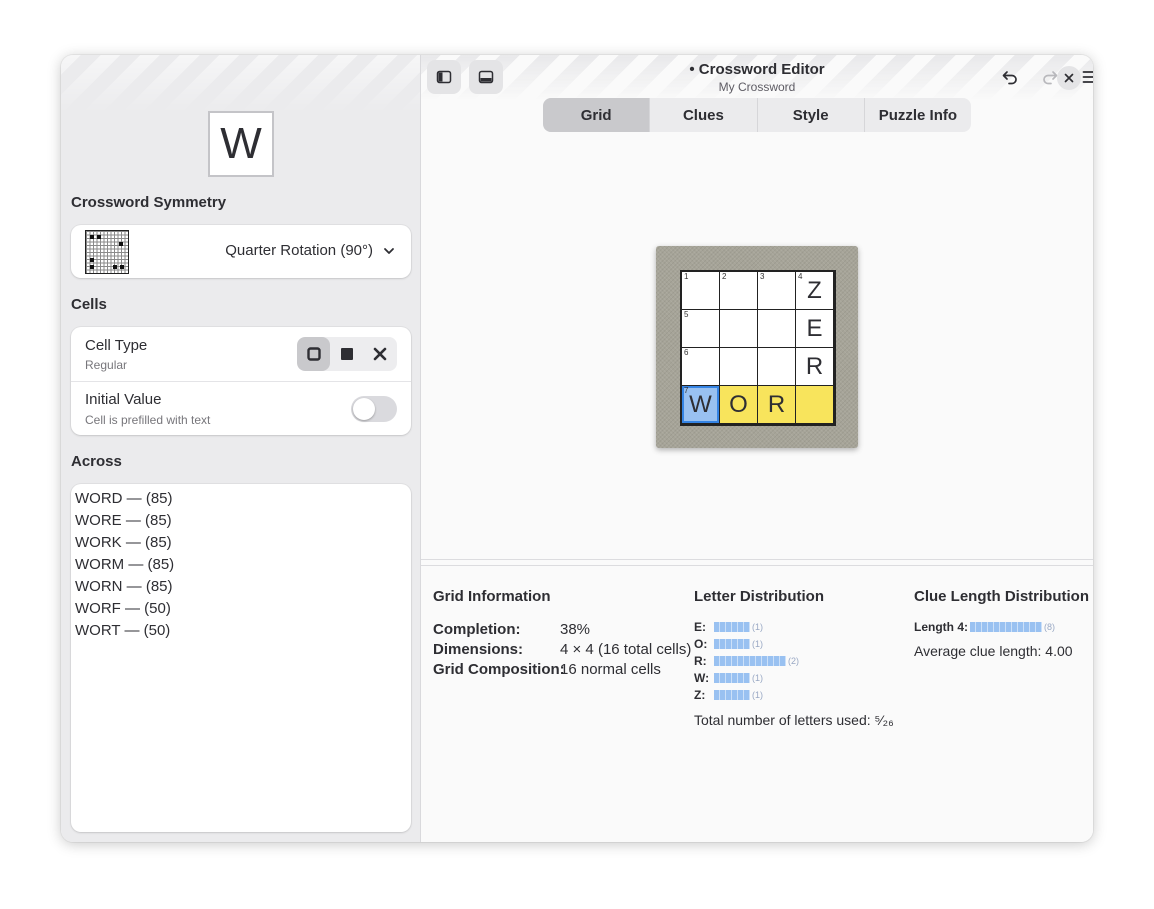  I want to click on undo-button, so click(1010, 77).